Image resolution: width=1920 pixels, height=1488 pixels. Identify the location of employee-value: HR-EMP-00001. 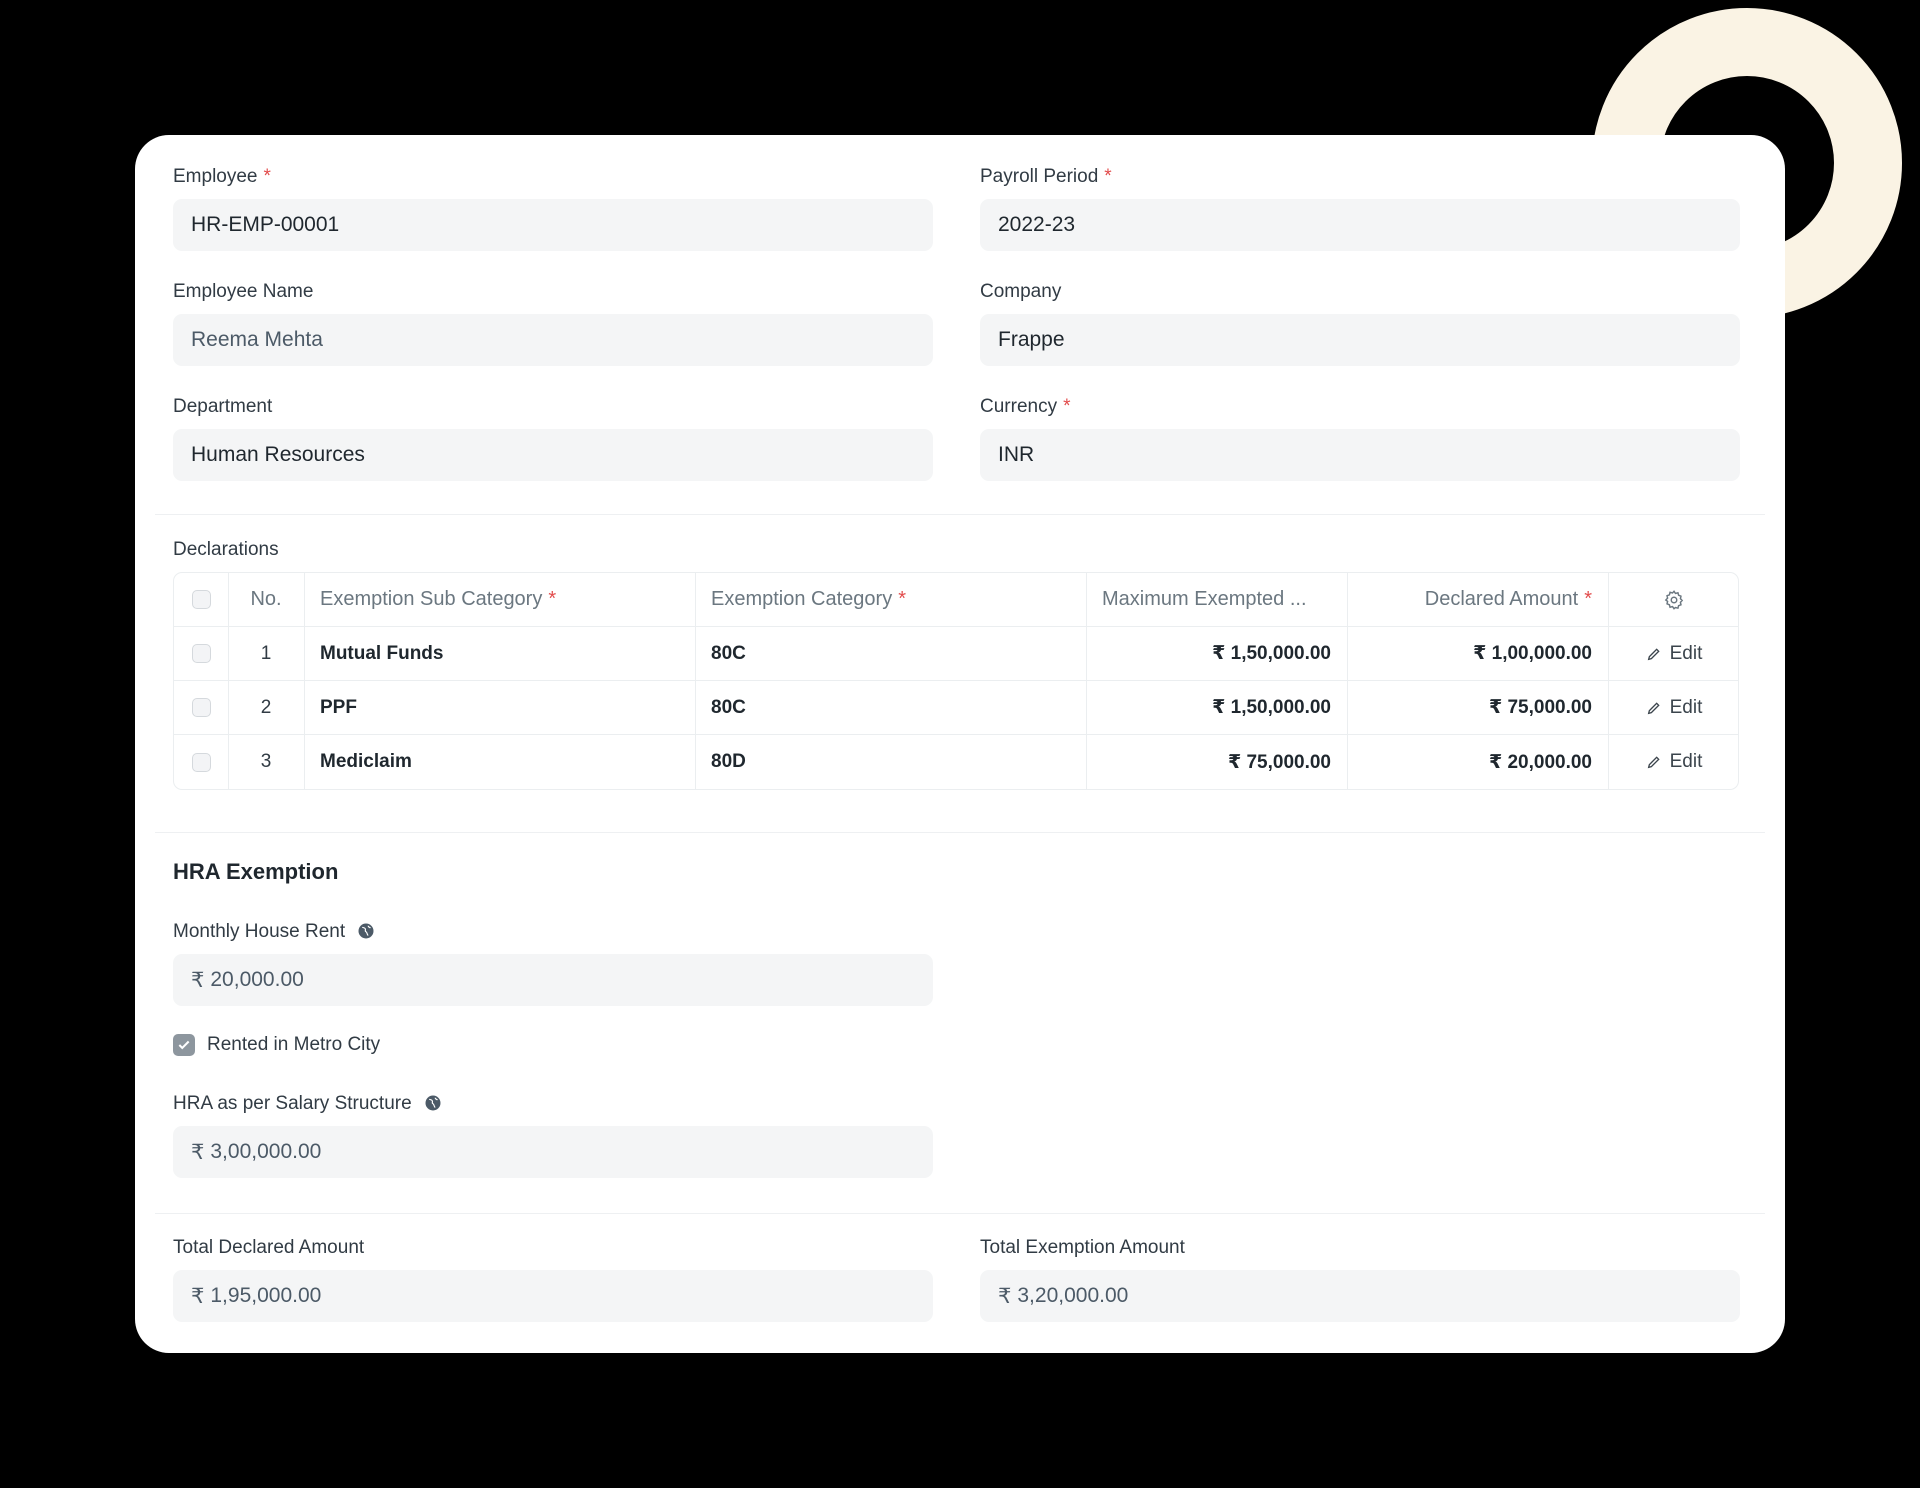
(265, 224).